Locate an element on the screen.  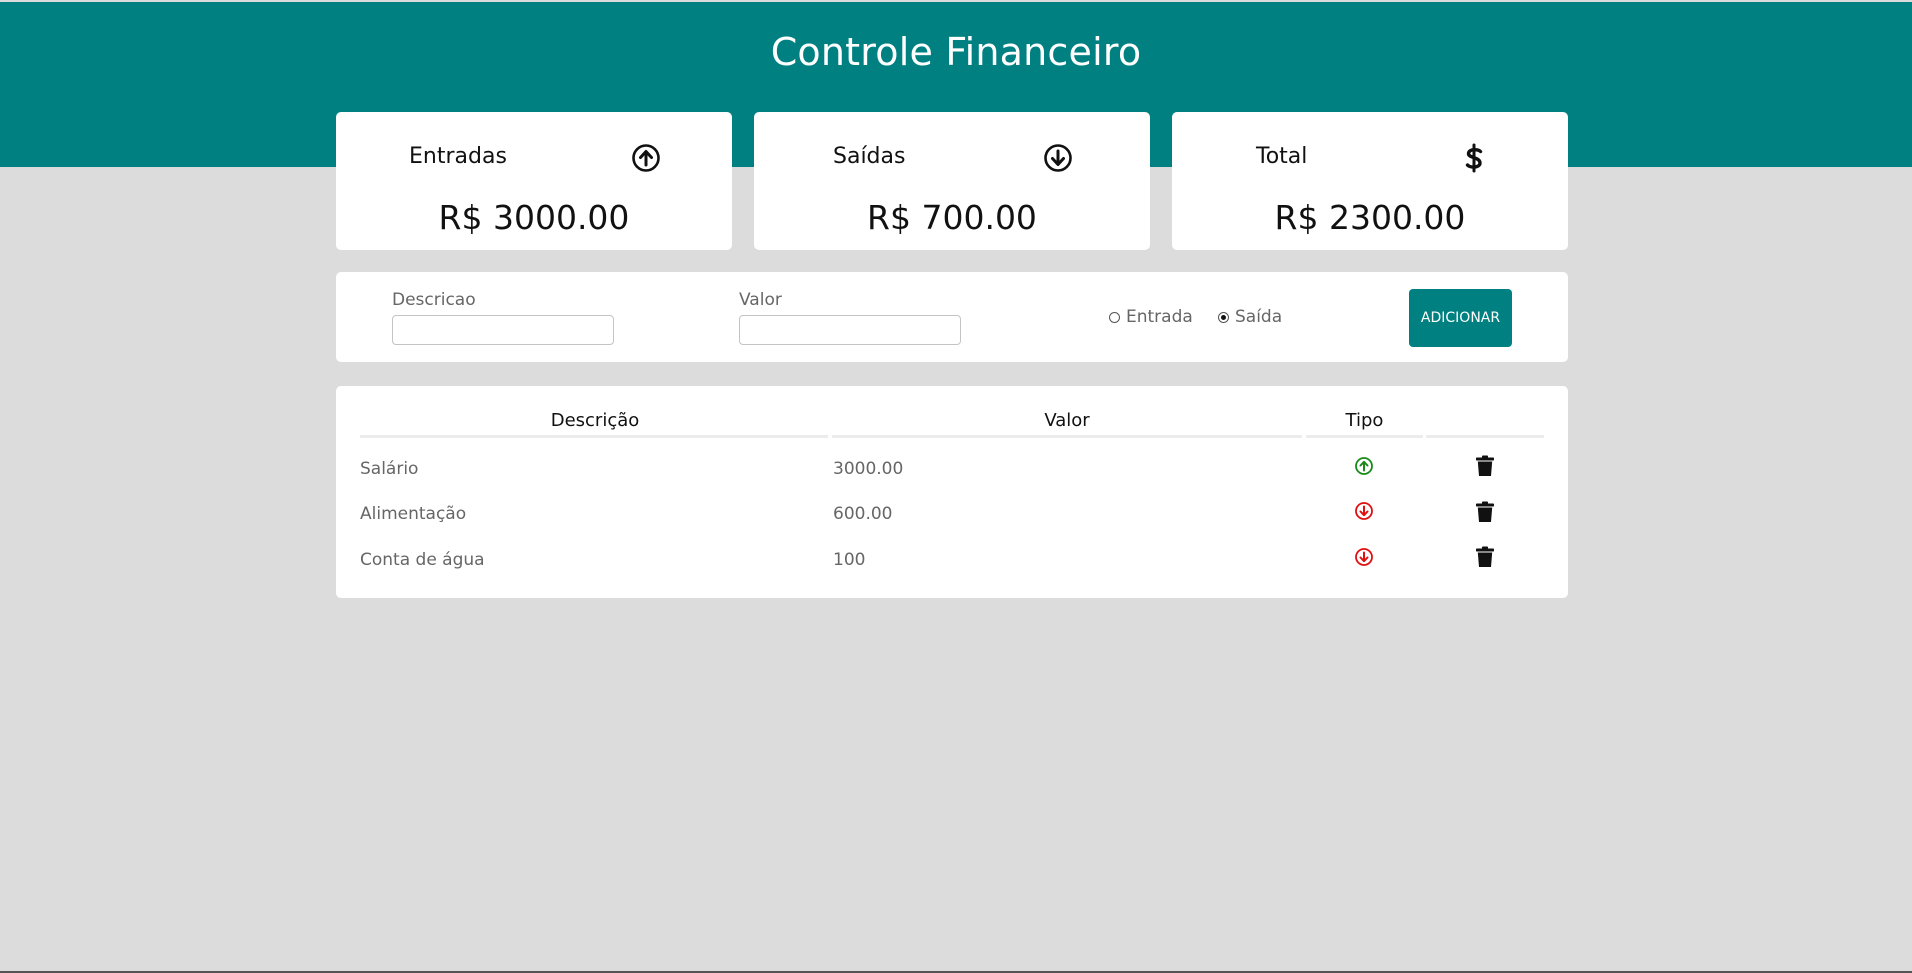
column-header-value: Valor is located at coordinates (1067, 420).